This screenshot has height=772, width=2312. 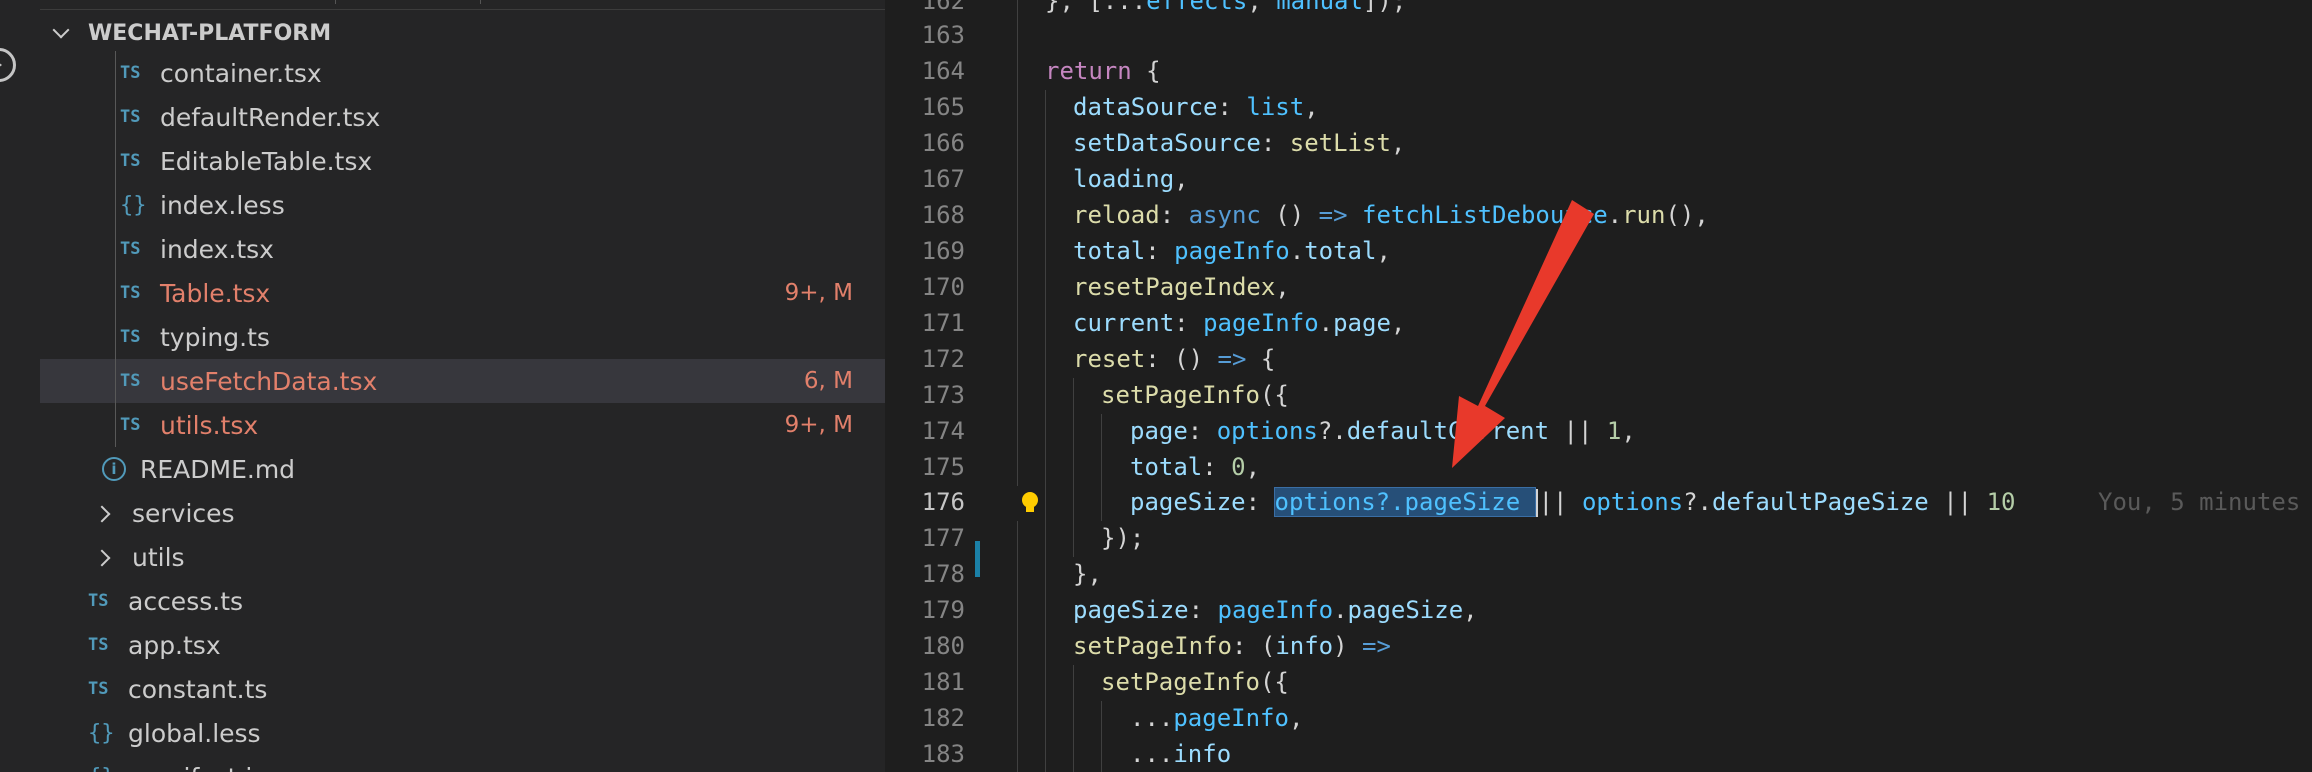 I want to click on red-arrow-annotation, so click(x=1523, y=334).